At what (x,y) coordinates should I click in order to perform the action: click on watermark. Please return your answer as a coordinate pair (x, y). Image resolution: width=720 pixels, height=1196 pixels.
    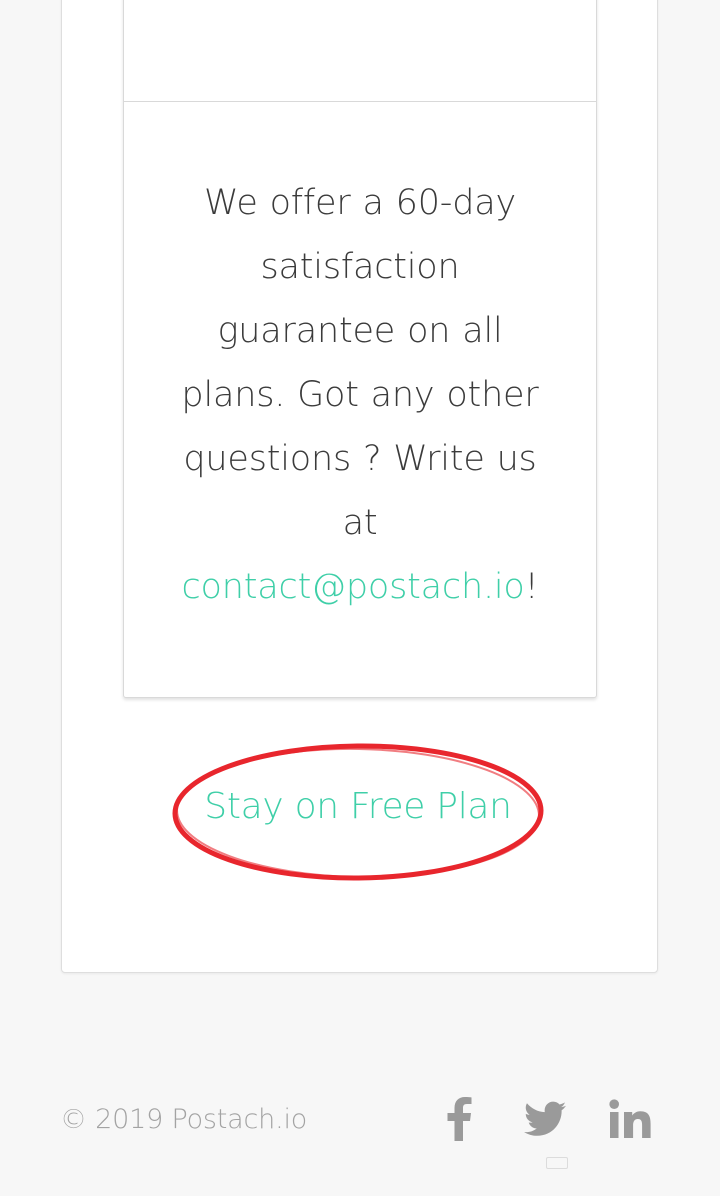
    Looking at the image, I should click on (559, 1163).